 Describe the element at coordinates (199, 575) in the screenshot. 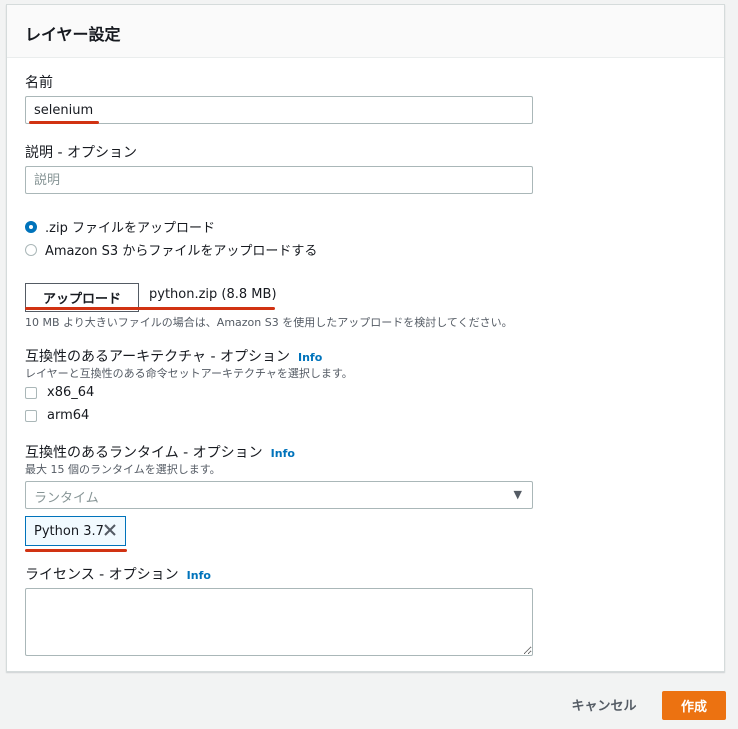

I see `license-info-link: Info` at that location.